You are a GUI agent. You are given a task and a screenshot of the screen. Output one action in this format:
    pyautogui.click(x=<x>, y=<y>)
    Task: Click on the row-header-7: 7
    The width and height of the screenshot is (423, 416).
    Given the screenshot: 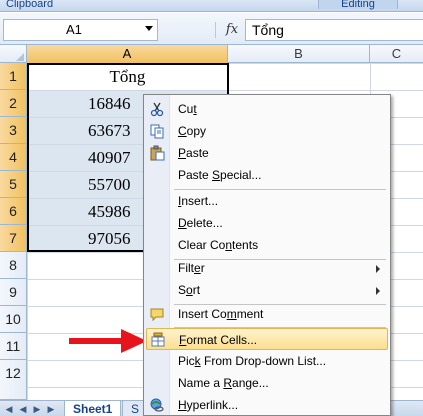 What is the action you would take?
    pyautogui.click(x=13, y=238)
    